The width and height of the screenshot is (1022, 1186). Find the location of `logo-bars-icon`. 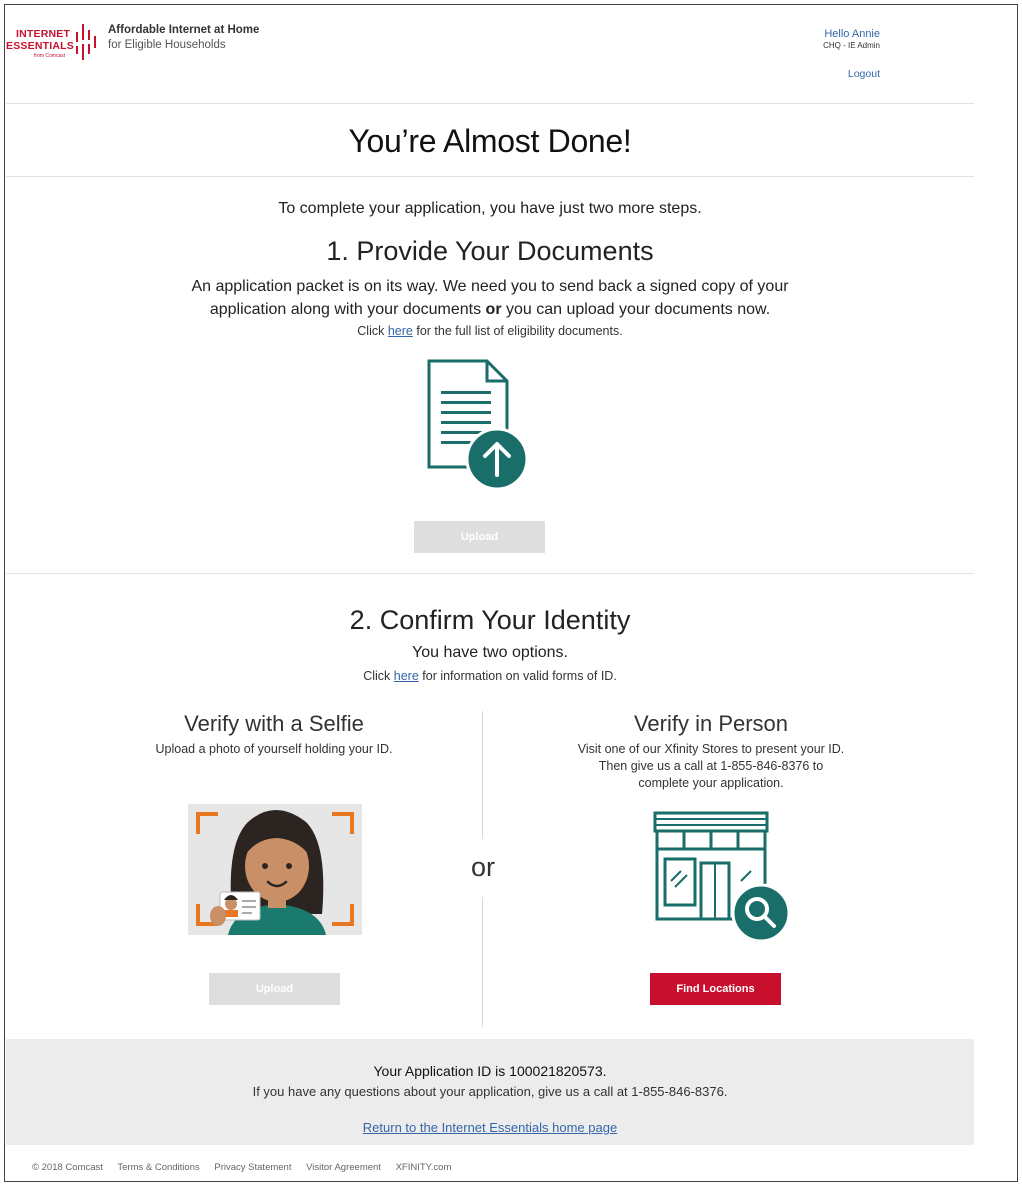

logo-bars-icon is located at coordinates (86, 42).